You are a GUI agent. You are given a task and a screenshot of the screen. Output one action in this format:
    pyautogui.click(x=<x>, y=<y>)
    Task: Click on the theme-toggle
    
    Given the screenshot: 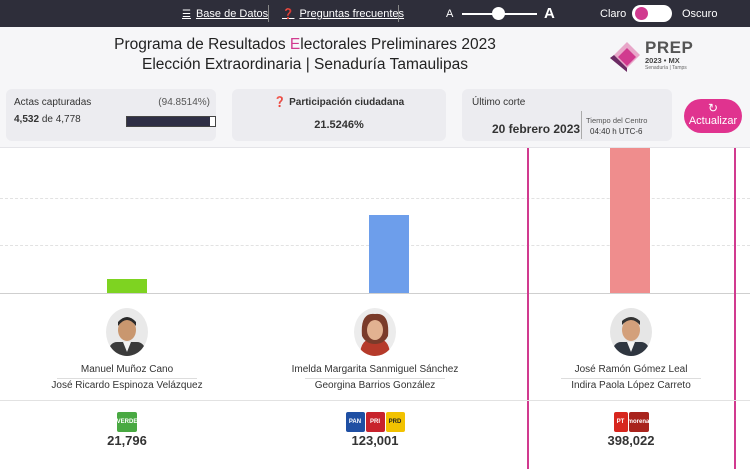 What is the action you would take?
    pyautogui.click(x=652, y=13)
    